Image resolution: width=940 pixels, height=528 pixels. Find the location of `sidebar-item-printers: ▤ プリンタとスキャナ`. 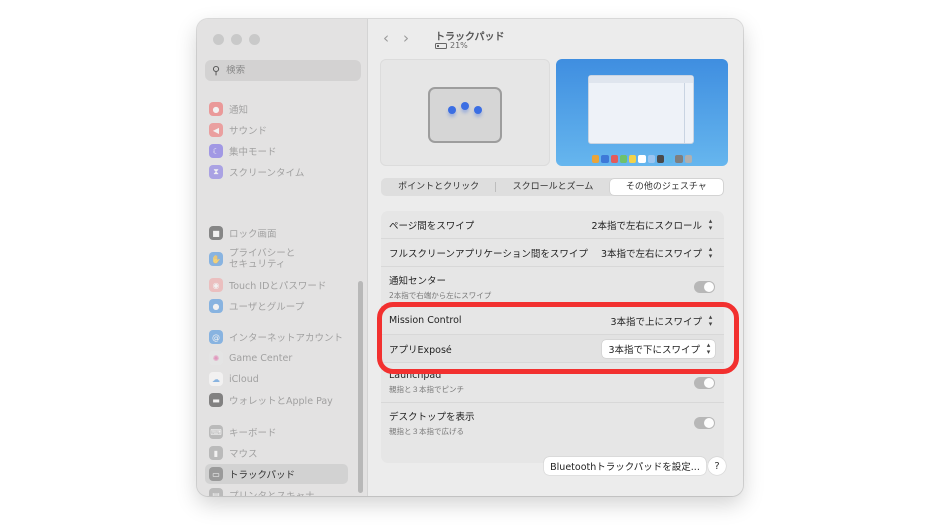

sidebar-item-printers: ▤ プリンタとスキャナ is located at coordinates (276, 490).